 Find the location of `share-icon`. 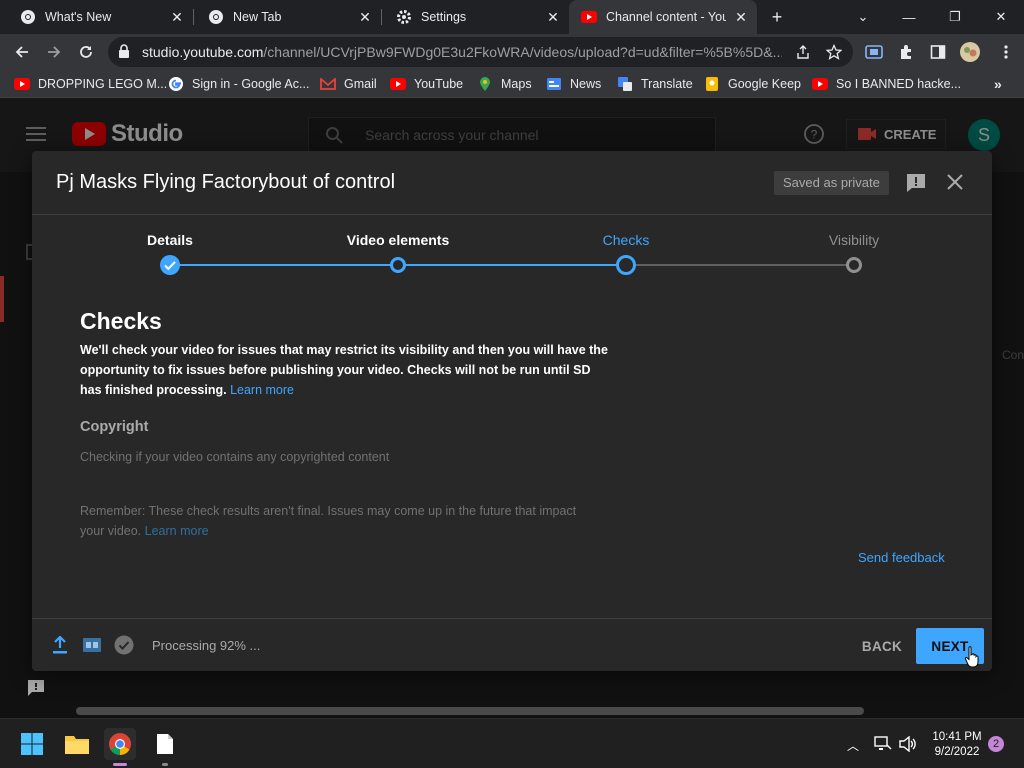

share-icon is located at coordinates (803, 52).